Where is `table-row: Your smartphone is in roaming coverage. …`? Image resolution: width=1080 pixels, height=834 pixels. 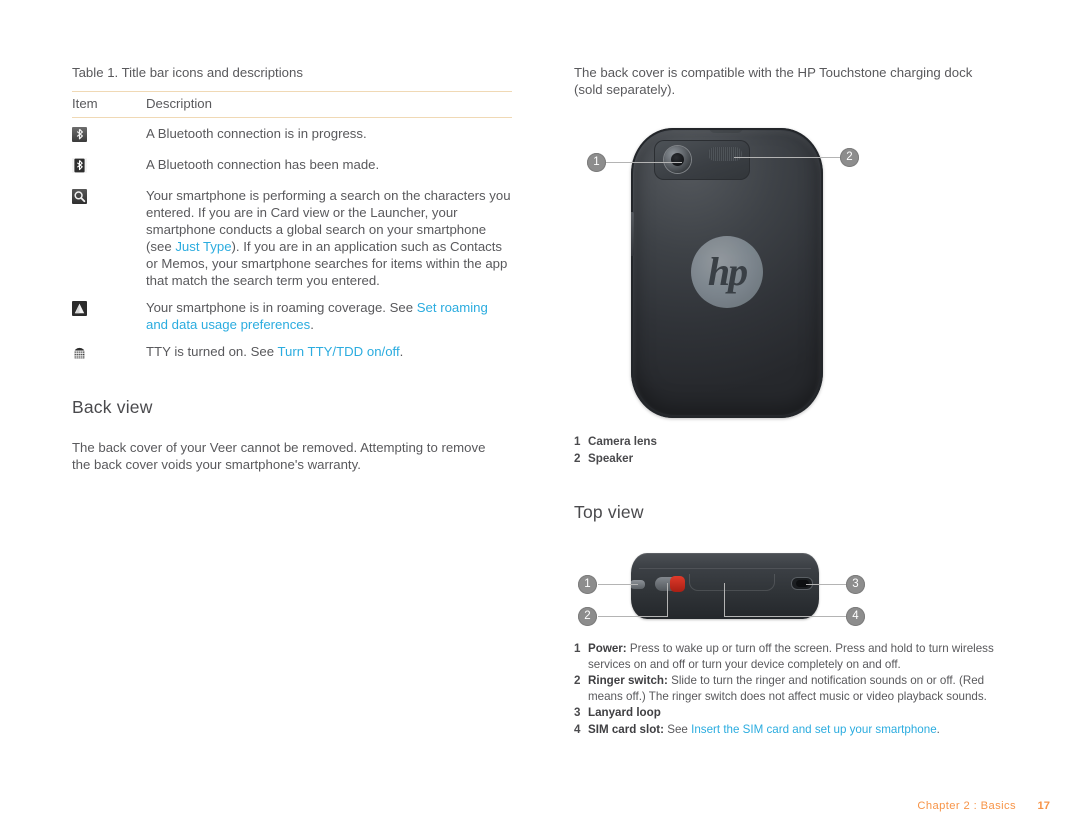
table-row: Your smartphone is in roaming coverage. … is located at coordinates (292, 314).